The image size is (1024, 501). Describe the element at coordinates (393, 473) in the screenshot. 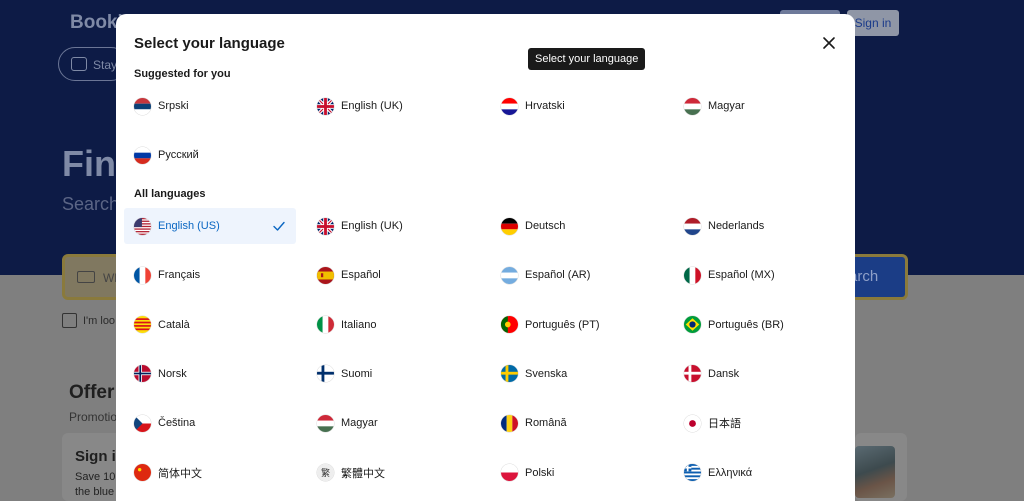

I see `language-option-tw-lang: 繁繁體中文` at that location.